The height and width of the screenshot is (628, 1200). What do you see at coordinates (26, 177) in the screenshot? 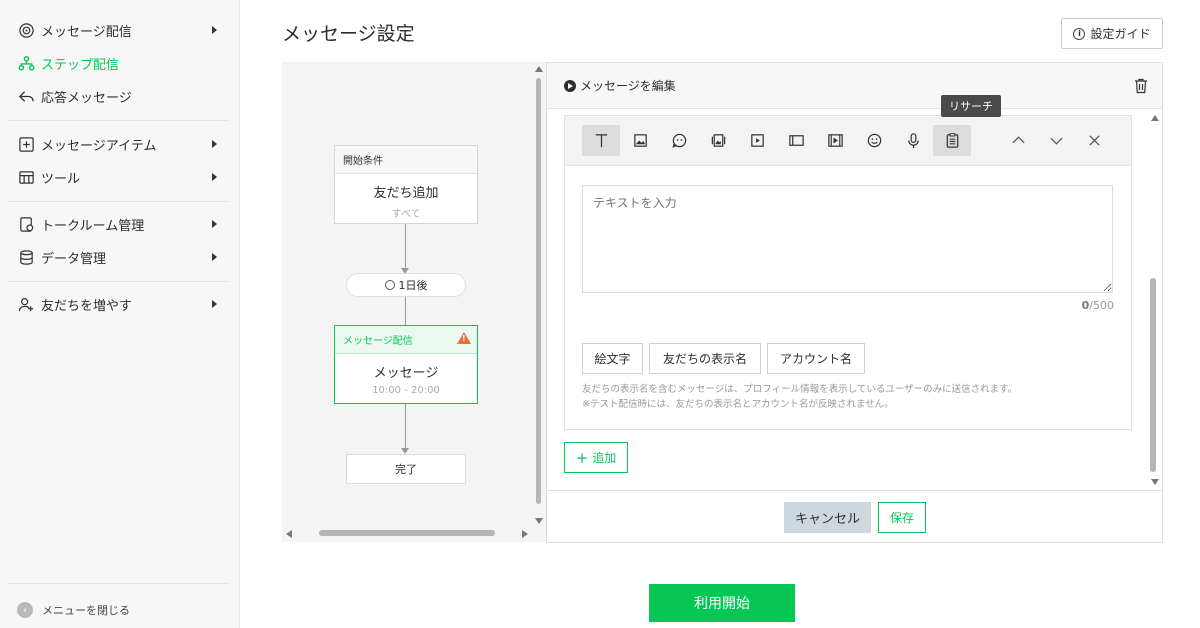
I see `tools-icon` at bounding box center [26, 177].